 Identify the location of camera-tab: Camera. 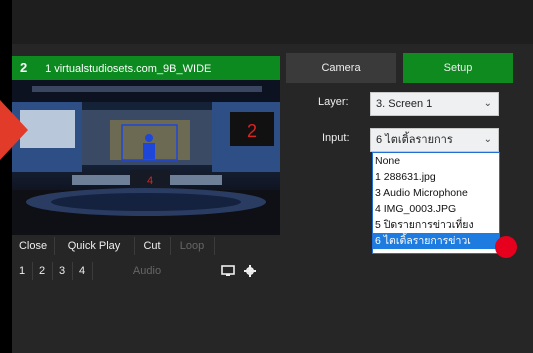
(341, 68).